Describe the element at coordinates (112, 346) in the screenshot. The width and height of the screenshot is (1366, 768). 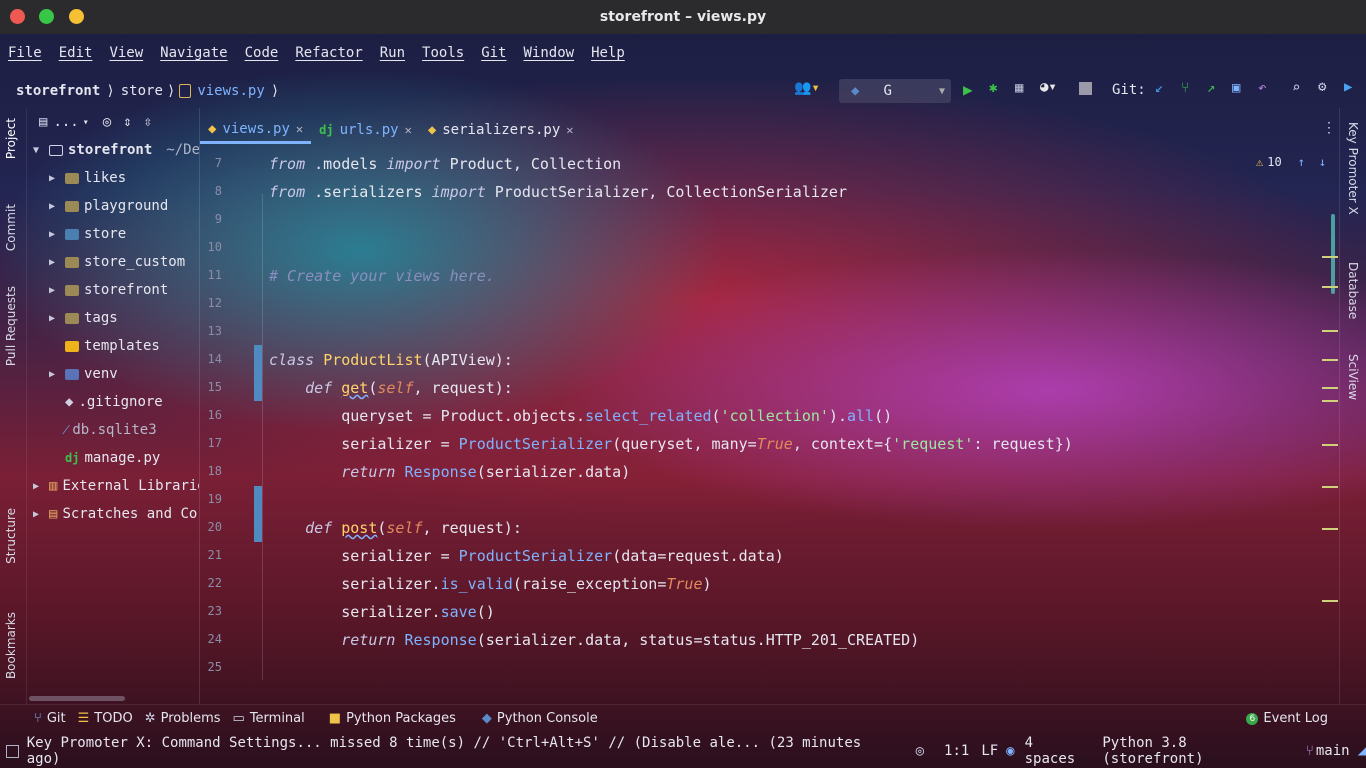
I see `tree-item: templates` at that location.